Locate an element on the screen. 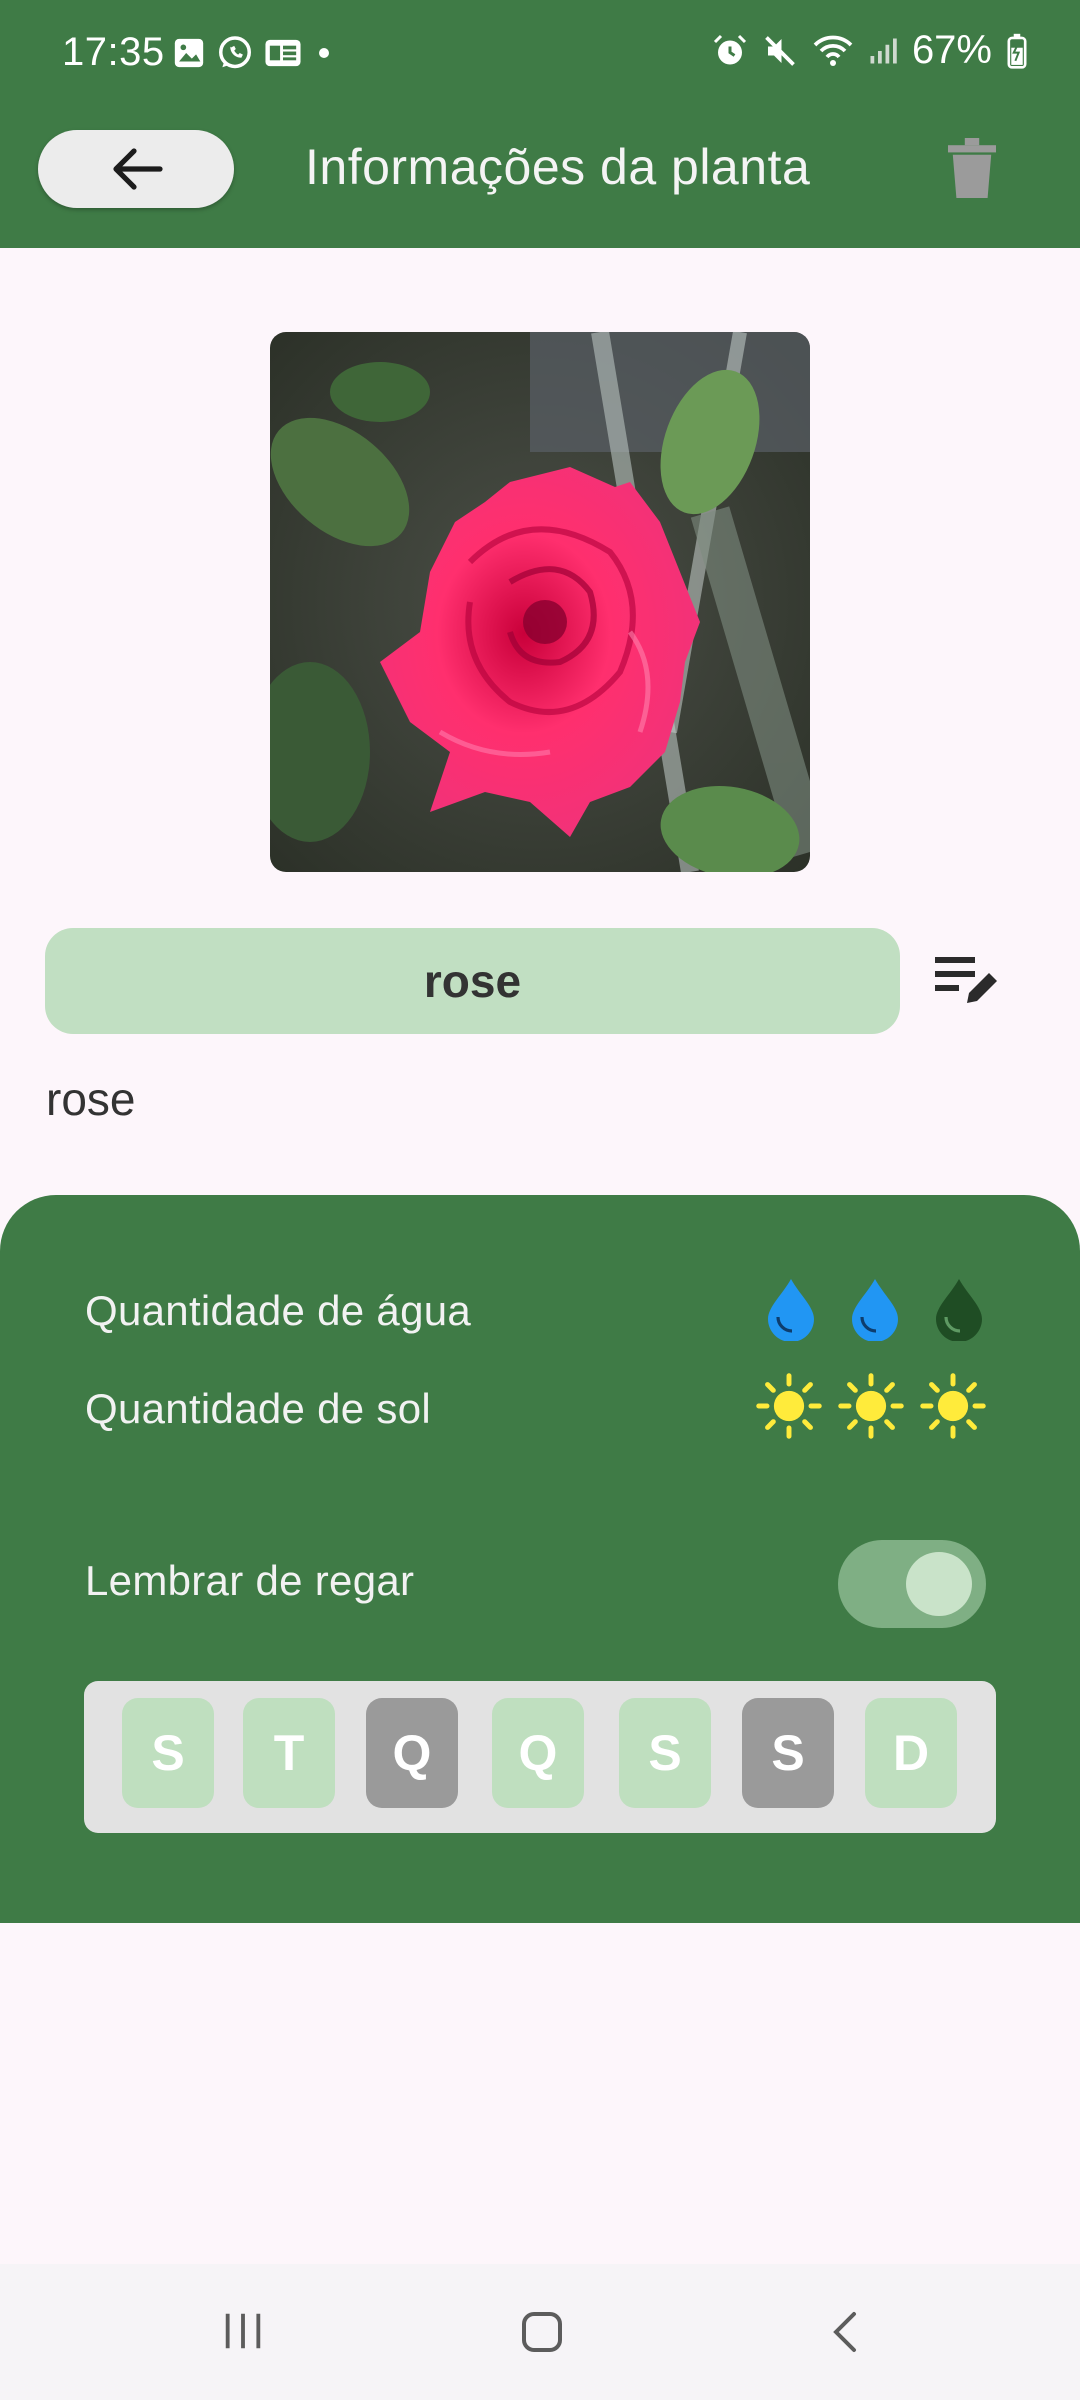  back-arrow-icon is located at coordinates (138, 169).